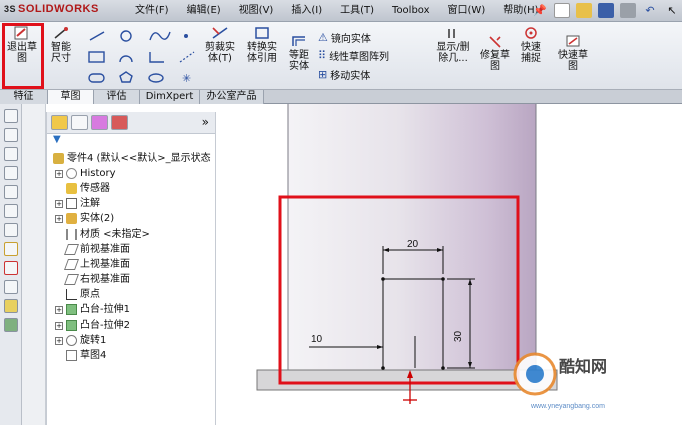 The height and width of the screenshot is (425, 682). What do you see at coordinates (119, 122) in the screenshot?
I see `display-manager-tab-icon` at bounding box center [119, 122].